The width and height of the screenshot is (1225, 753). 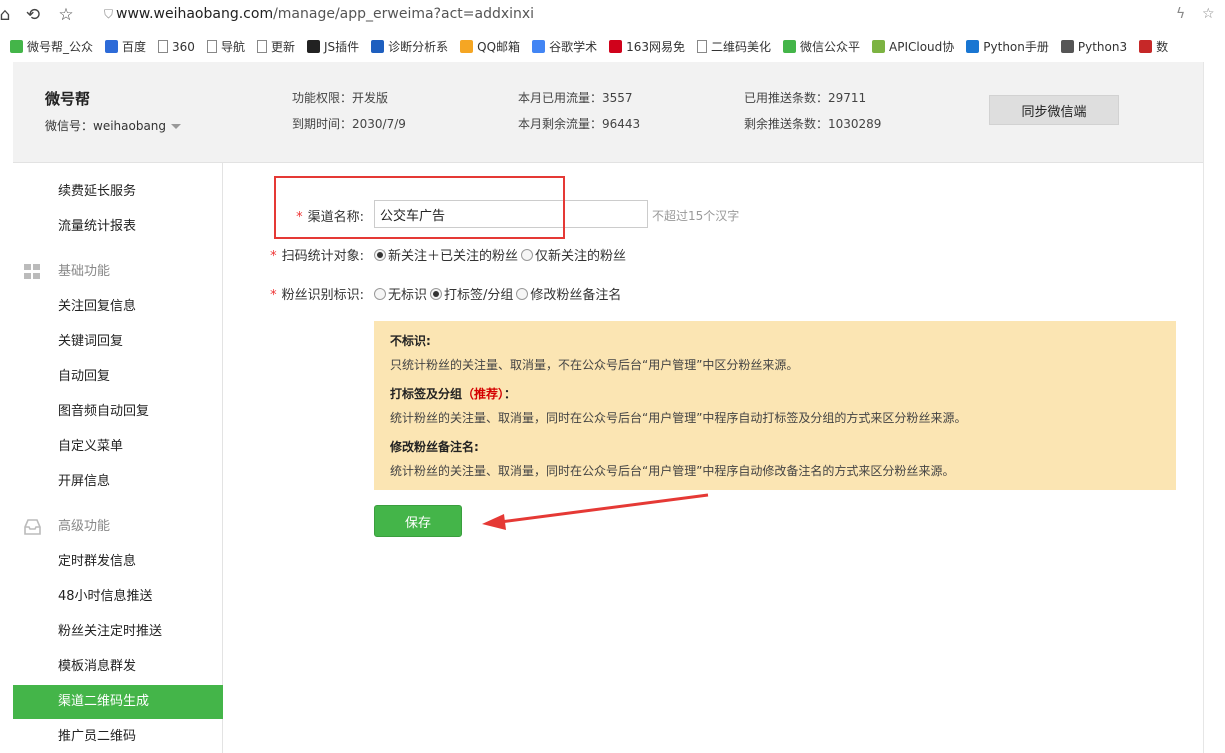 I want to click on bookmark-item: 360, so click(x=176, y=47).